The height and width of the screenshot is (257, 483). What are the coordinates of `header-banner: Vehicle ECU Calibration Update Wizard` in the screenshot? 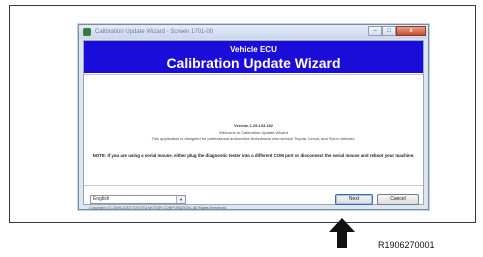 It's located at (253, 57).